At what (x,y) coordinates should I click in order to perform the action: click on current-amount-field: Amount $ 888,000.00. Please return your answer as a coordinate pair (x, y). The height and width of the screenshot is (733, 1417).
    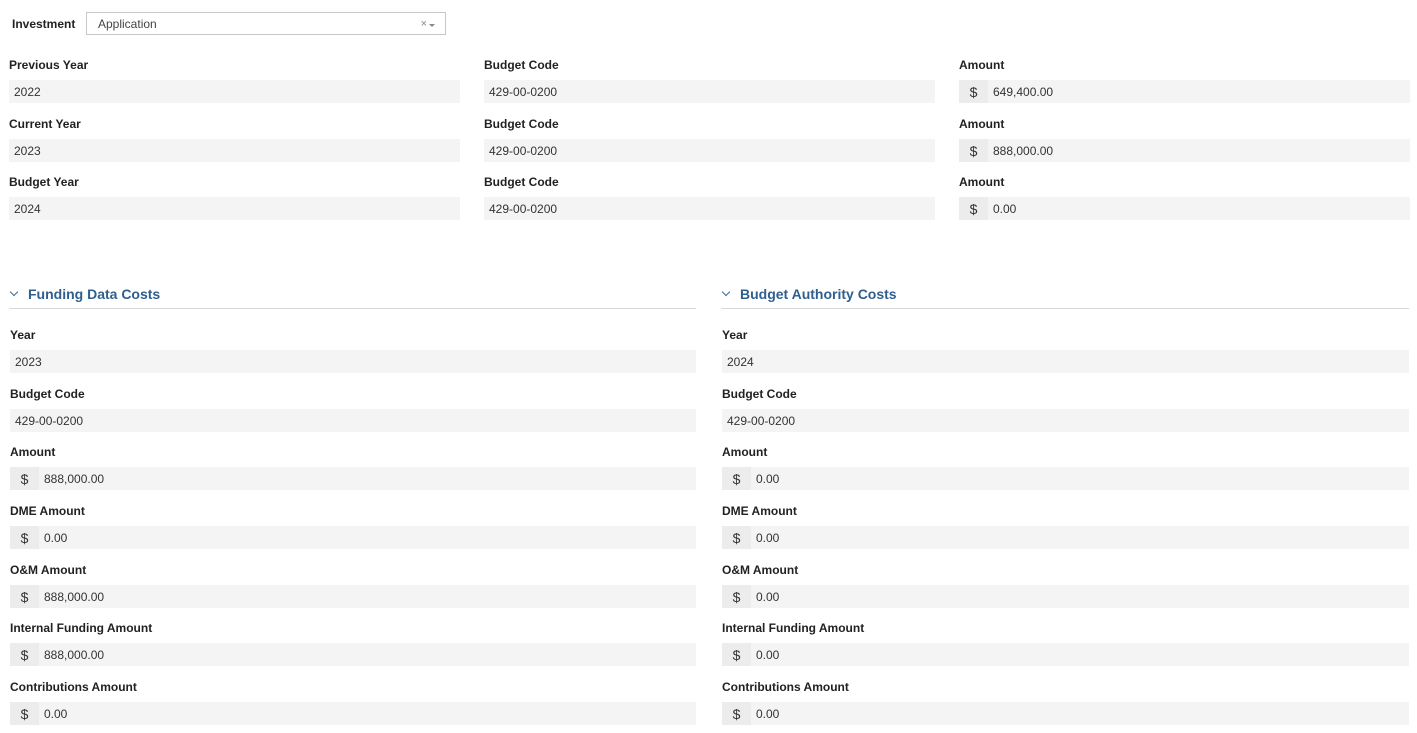
    Looking at the image, I should click on (1184, 139).